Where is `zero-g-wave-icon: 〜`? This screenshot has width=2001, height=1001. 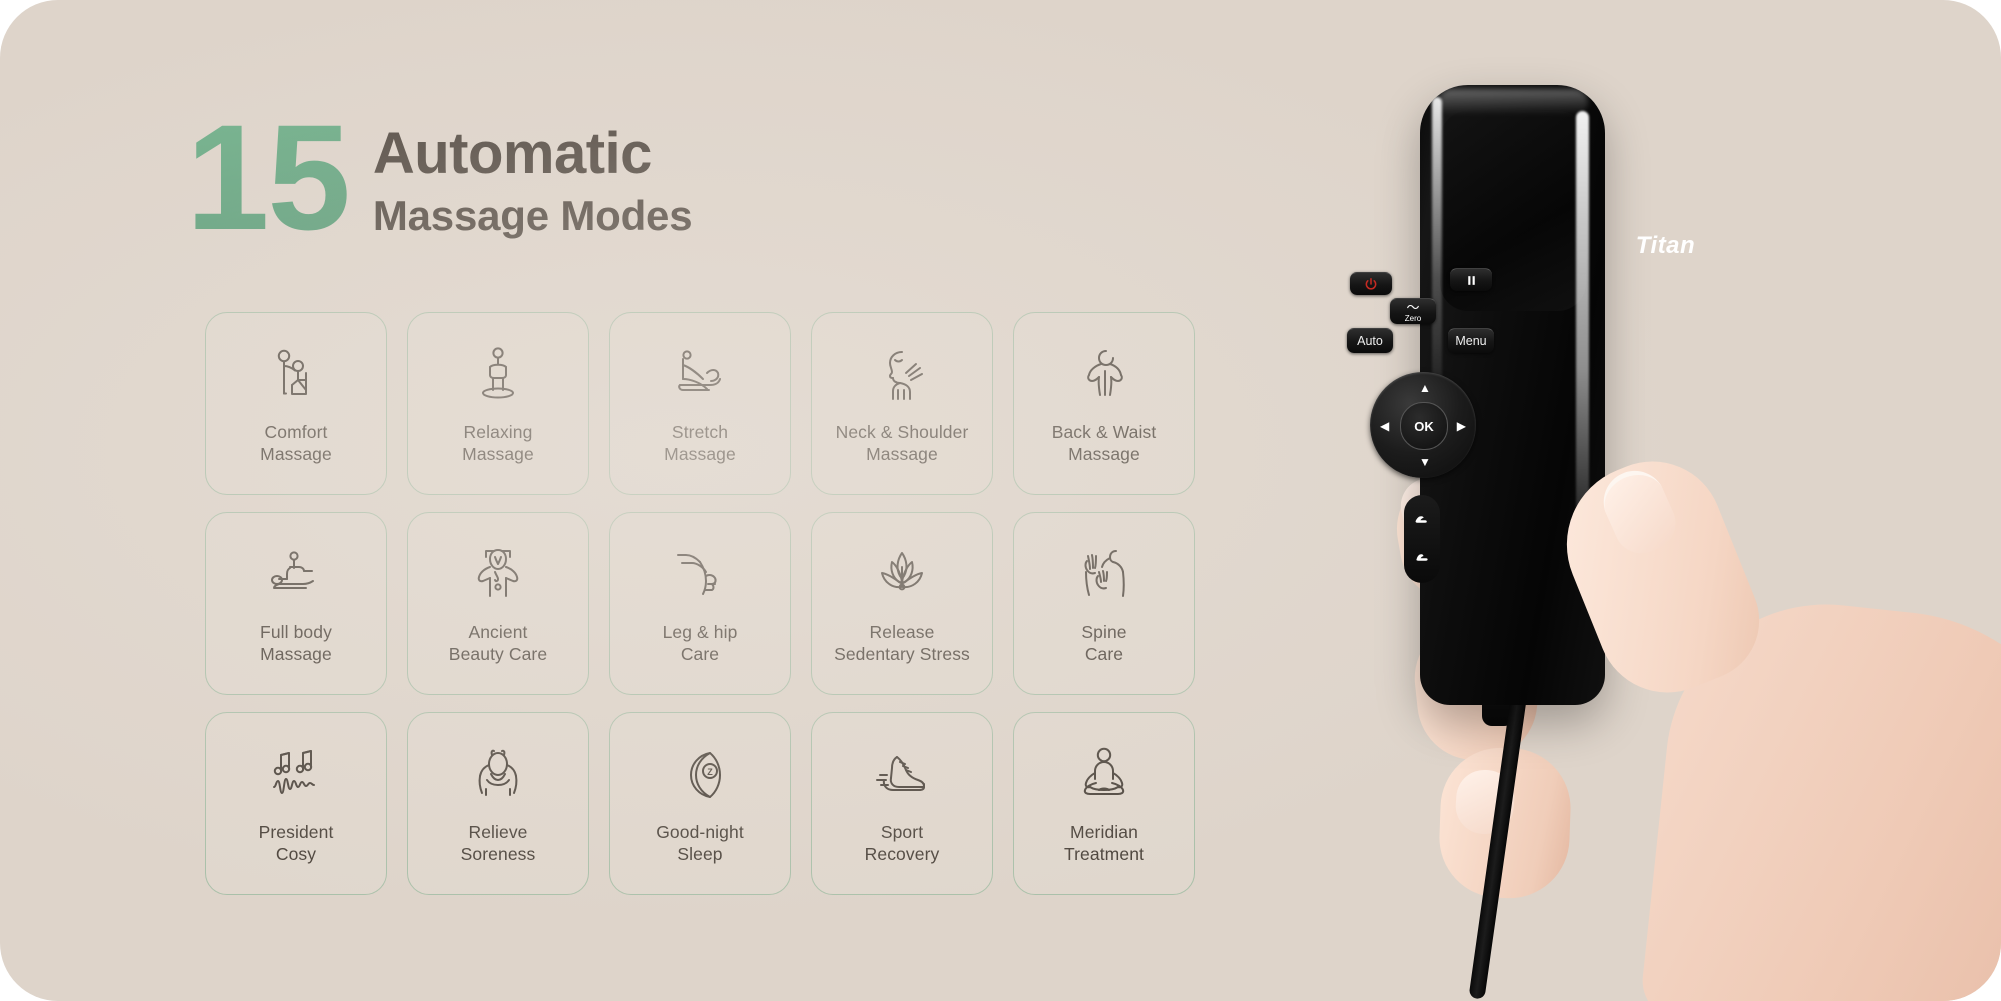
zero-g-wave-icon: 〜 is located at coordinates (1413, 307).